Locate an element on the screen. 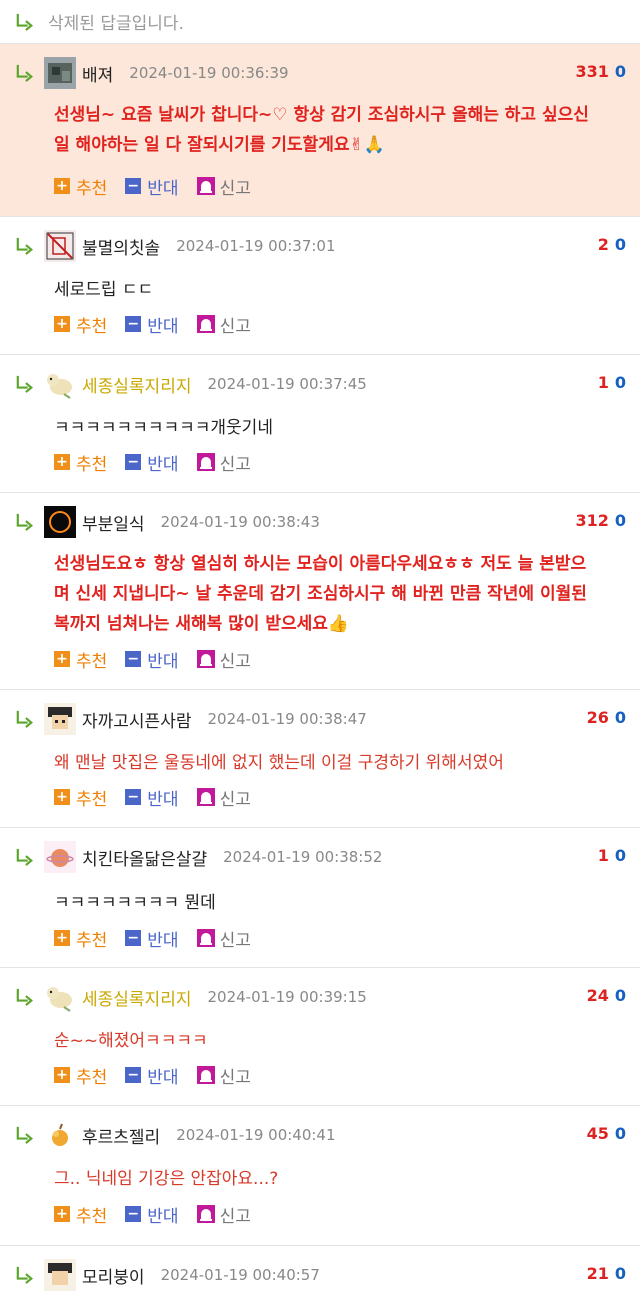  comment-body: 순~~해졌어ㅋㅋㅋㅋ is located at coordinates (336, 1041).